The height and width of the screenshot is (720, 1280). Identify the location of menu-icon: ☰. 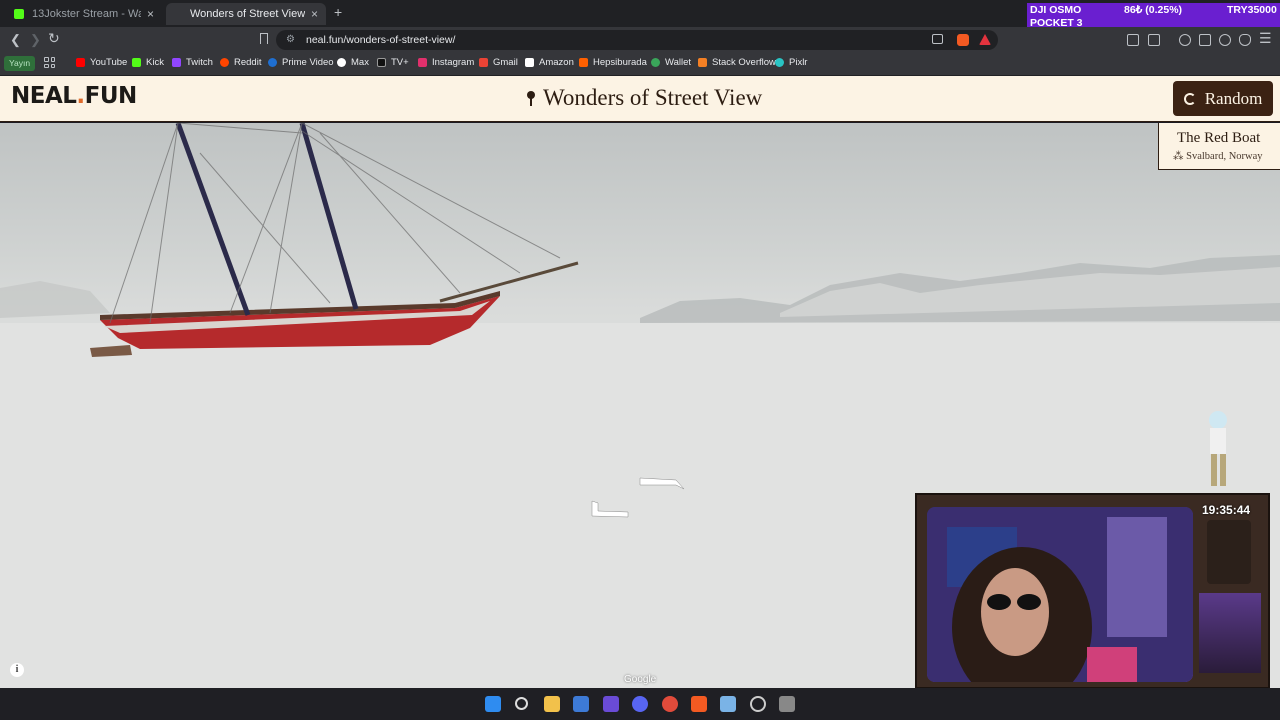
(1265, 38).